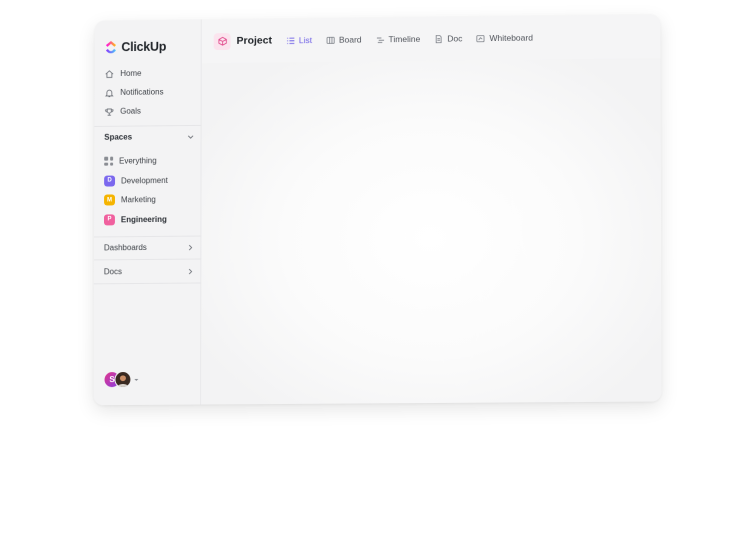  I want to click on space-item-development: D Development, so click(149, 180).